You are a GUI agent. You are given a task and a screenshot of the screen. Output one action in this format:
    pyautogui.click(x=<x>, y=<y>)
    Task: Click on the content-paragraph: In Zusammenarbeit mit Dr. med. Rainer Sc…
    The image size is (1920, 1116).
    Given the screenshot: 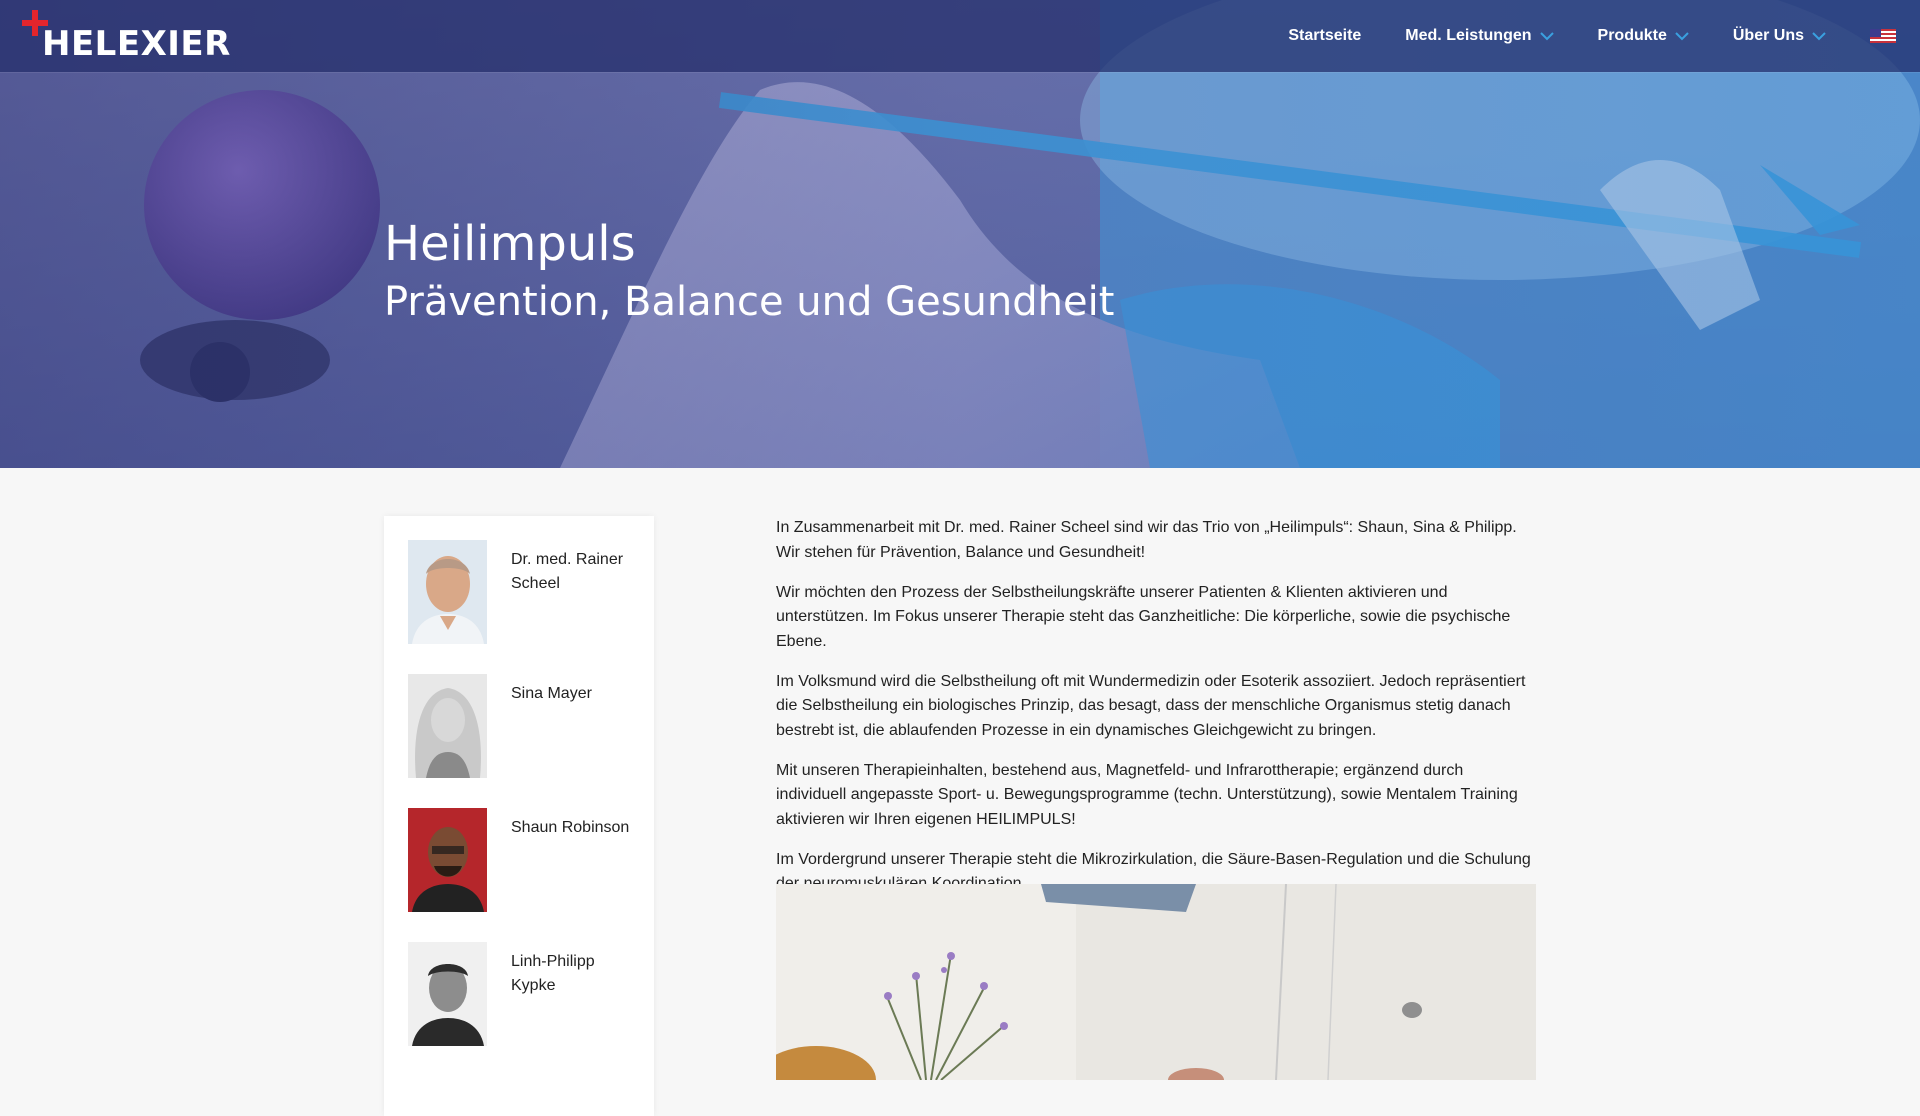 What is the action you would take?
    pyautogui.click(x=1146, y=540)
    